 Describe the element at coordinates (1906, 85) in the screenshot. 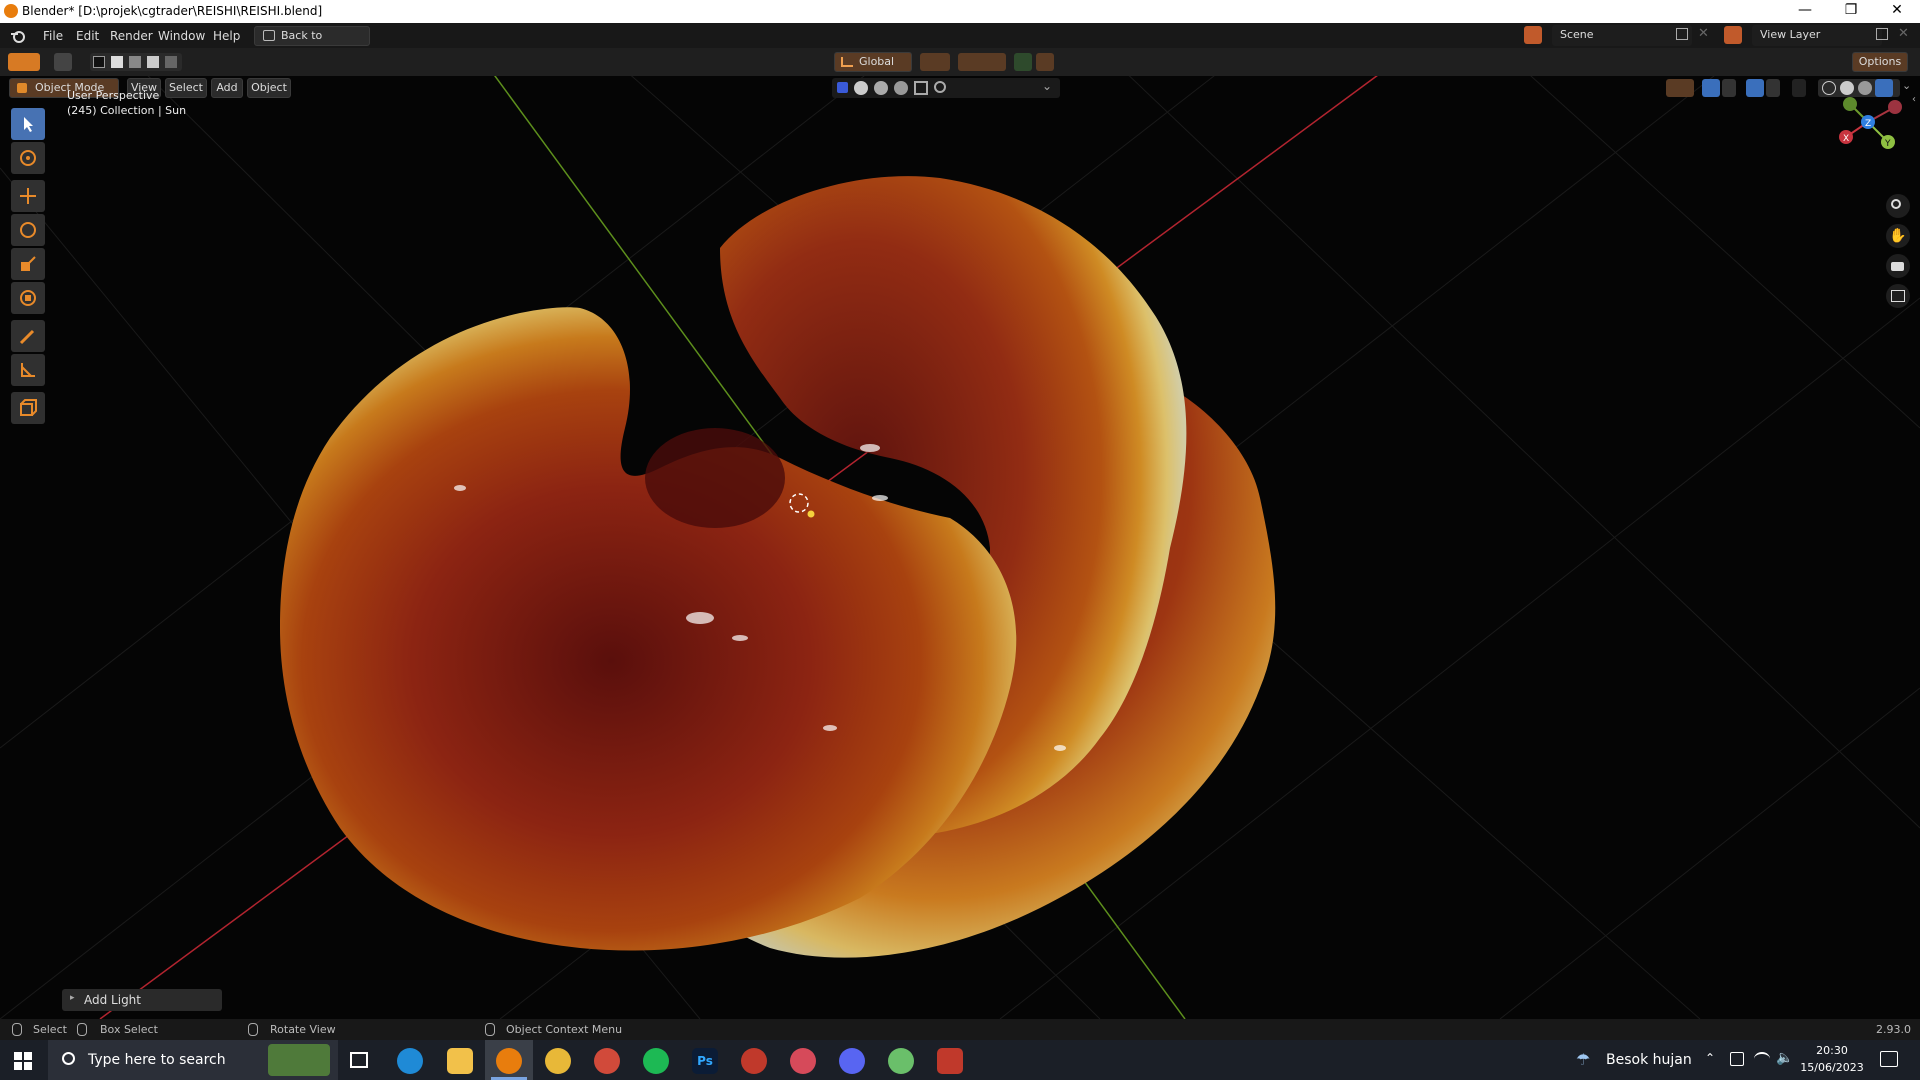

I see `shading-dropdown-icon: ⌄` at that location.